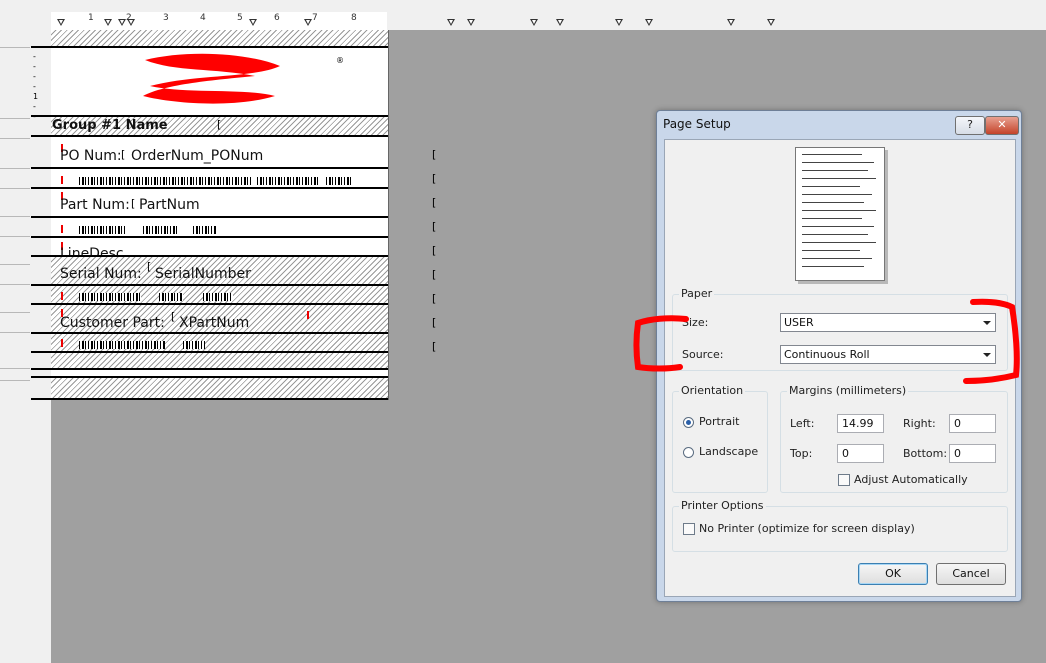 The image size is (1046, 663). I want to click on group-footer-band, so click(219, 360).